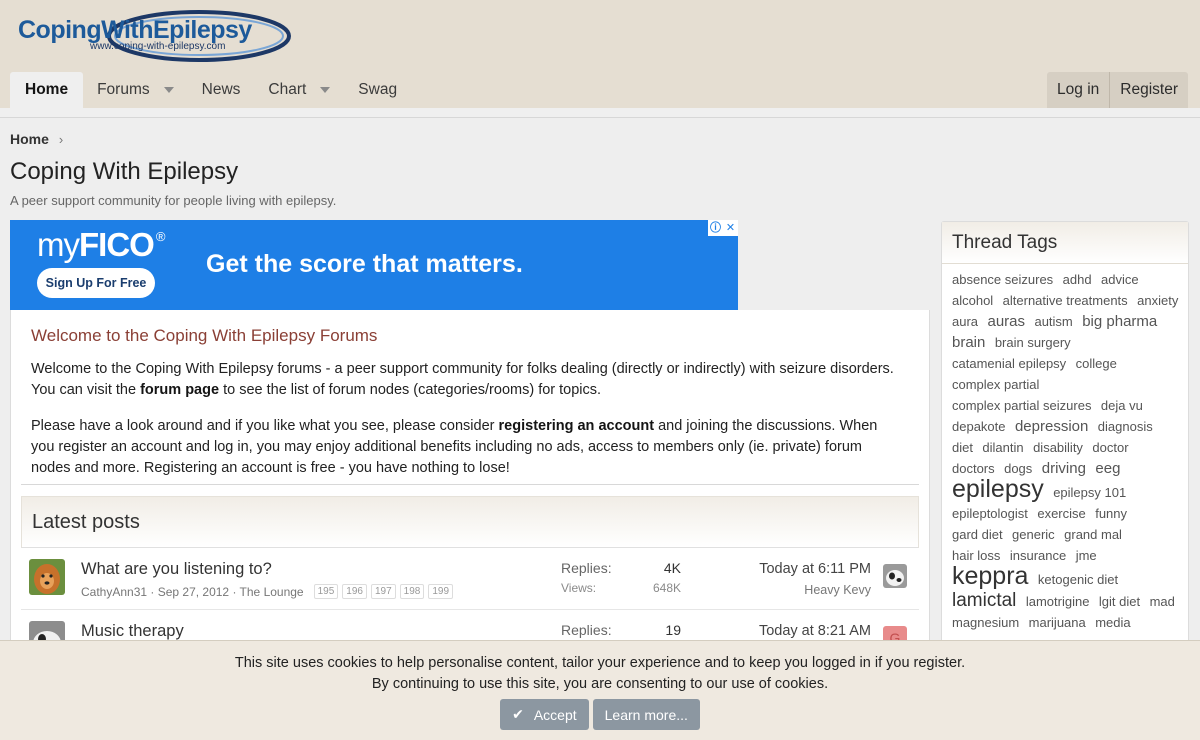  I want to click on dog-avatar-icon, so click(47, 577).